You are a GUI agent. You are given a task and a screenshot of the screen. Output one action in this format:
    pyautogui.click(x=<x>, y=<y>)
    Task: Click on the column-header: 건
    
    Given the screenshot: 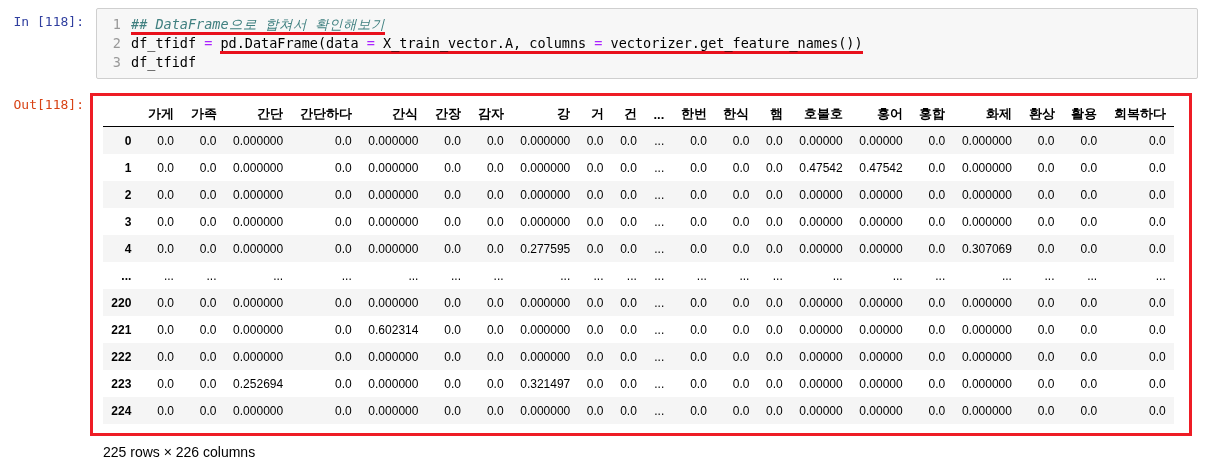 What is the action you would take?
    pyautogui.click(x=628, y=114)
    